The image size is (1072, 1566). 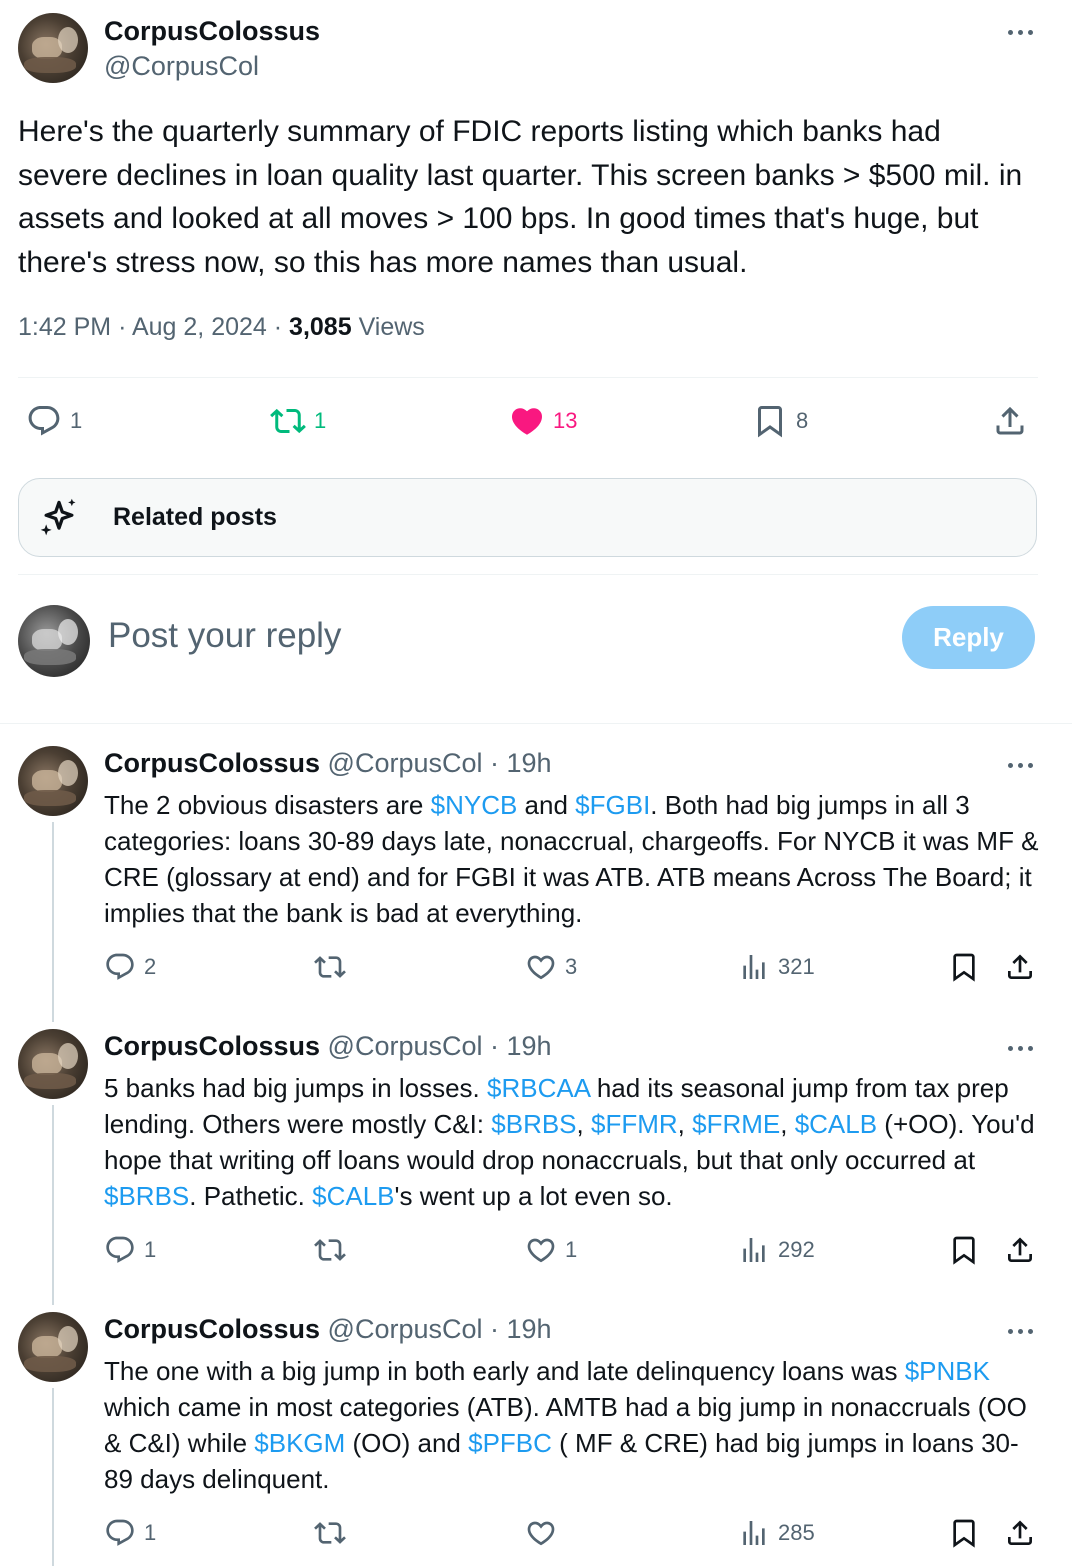 I want to click on bookmark-icon, so click(x=964, y=1250).